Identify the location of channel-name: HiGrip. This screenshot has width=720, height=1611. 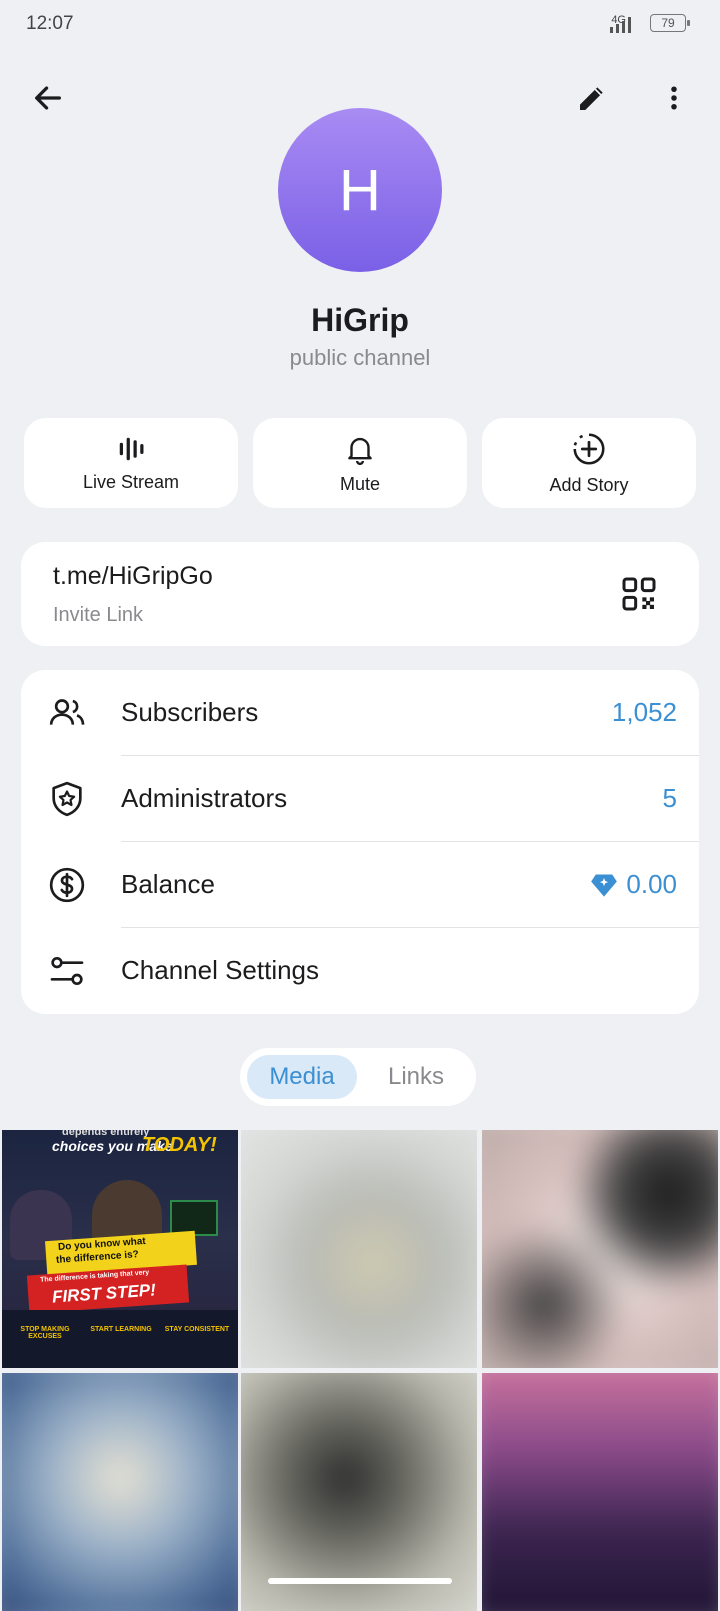
(360, 320).